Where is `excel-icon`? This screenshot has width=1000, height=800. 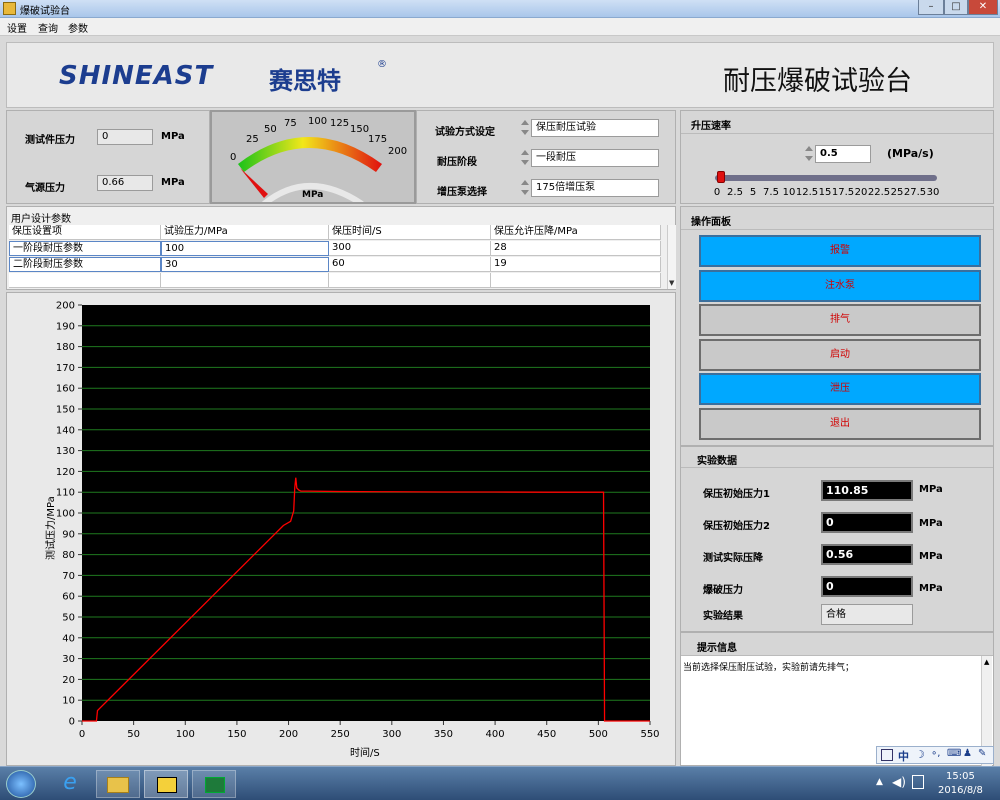 excel-icon is located at coordinates (215, 785).